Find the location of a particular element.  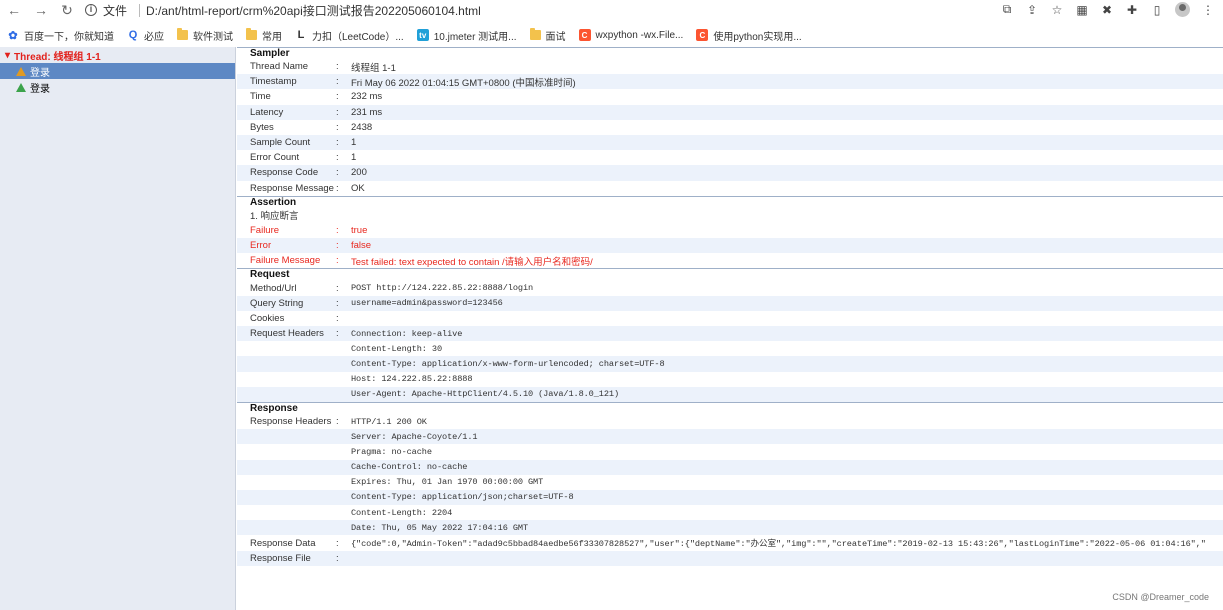

tree-root: ▾ Thread: 线程组 1-1 is located at coordinates (117, 55).